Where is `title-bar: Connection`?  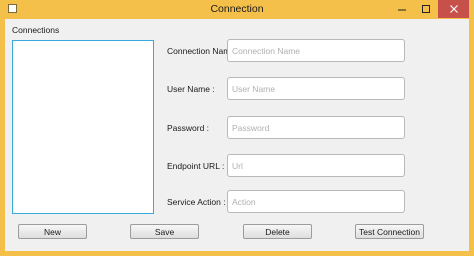 title-bar: Connection is located at coordinates (237, 9).